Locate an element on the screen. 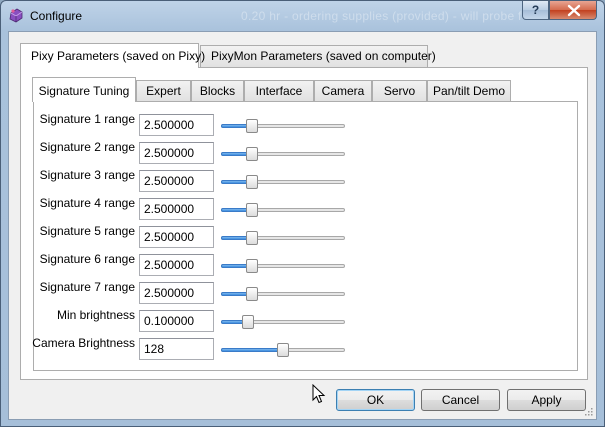 The image size is (605, 427). tab-pixymon-parameters: PixyMon Parameters (saved on computer) is located at coordinates (318, 56).